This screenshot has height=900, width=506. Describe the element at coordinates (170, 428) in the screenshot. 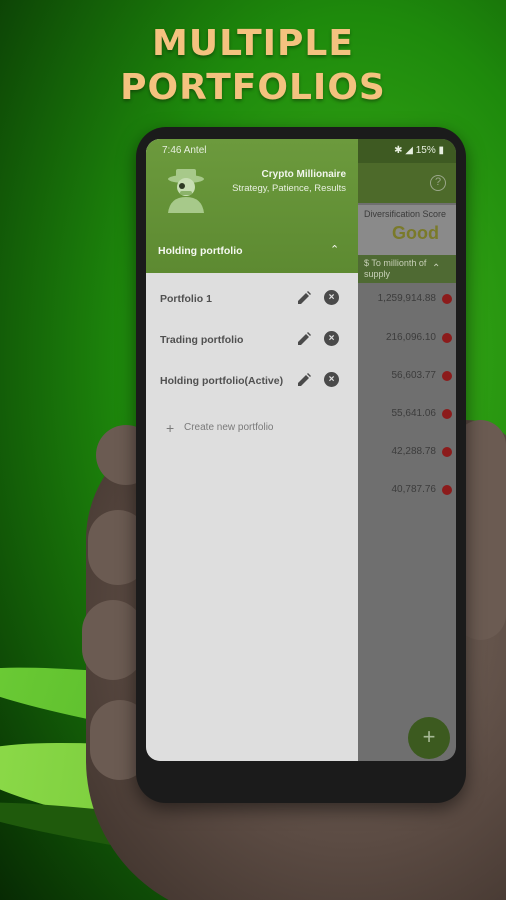

I see `plus-icon: +` at that location.